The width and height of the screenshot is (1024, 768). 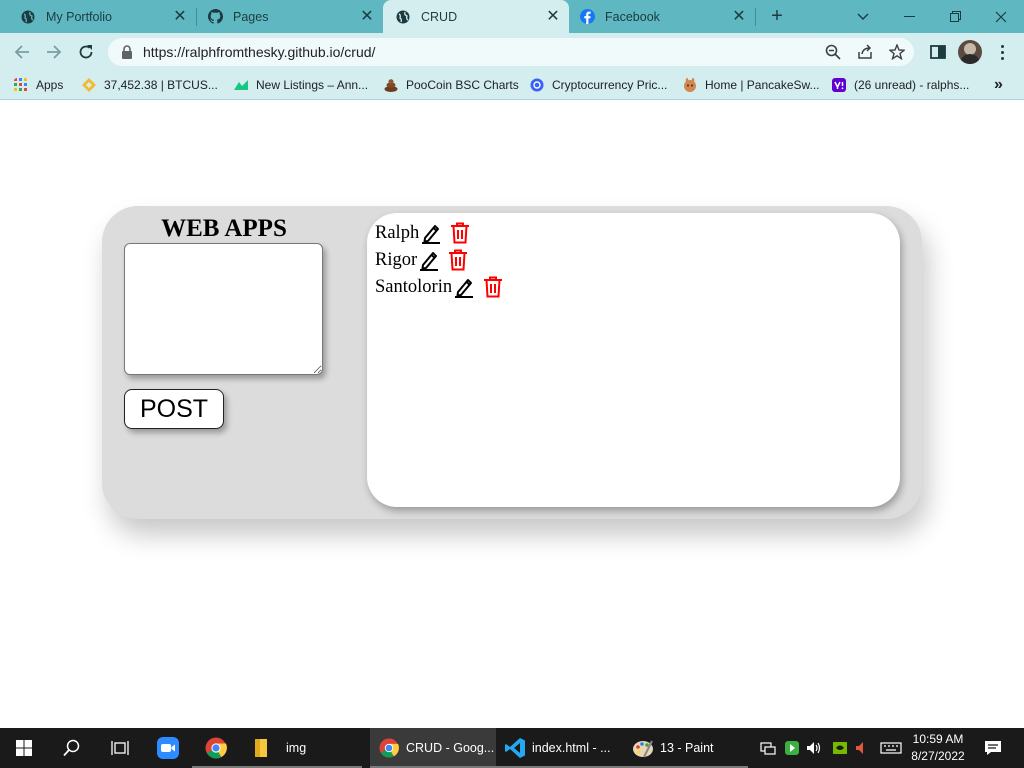 What do you see at coordinates (537, 85) in the screenshot?
I see `coingecko-icon` at bounding box center [537, 85].